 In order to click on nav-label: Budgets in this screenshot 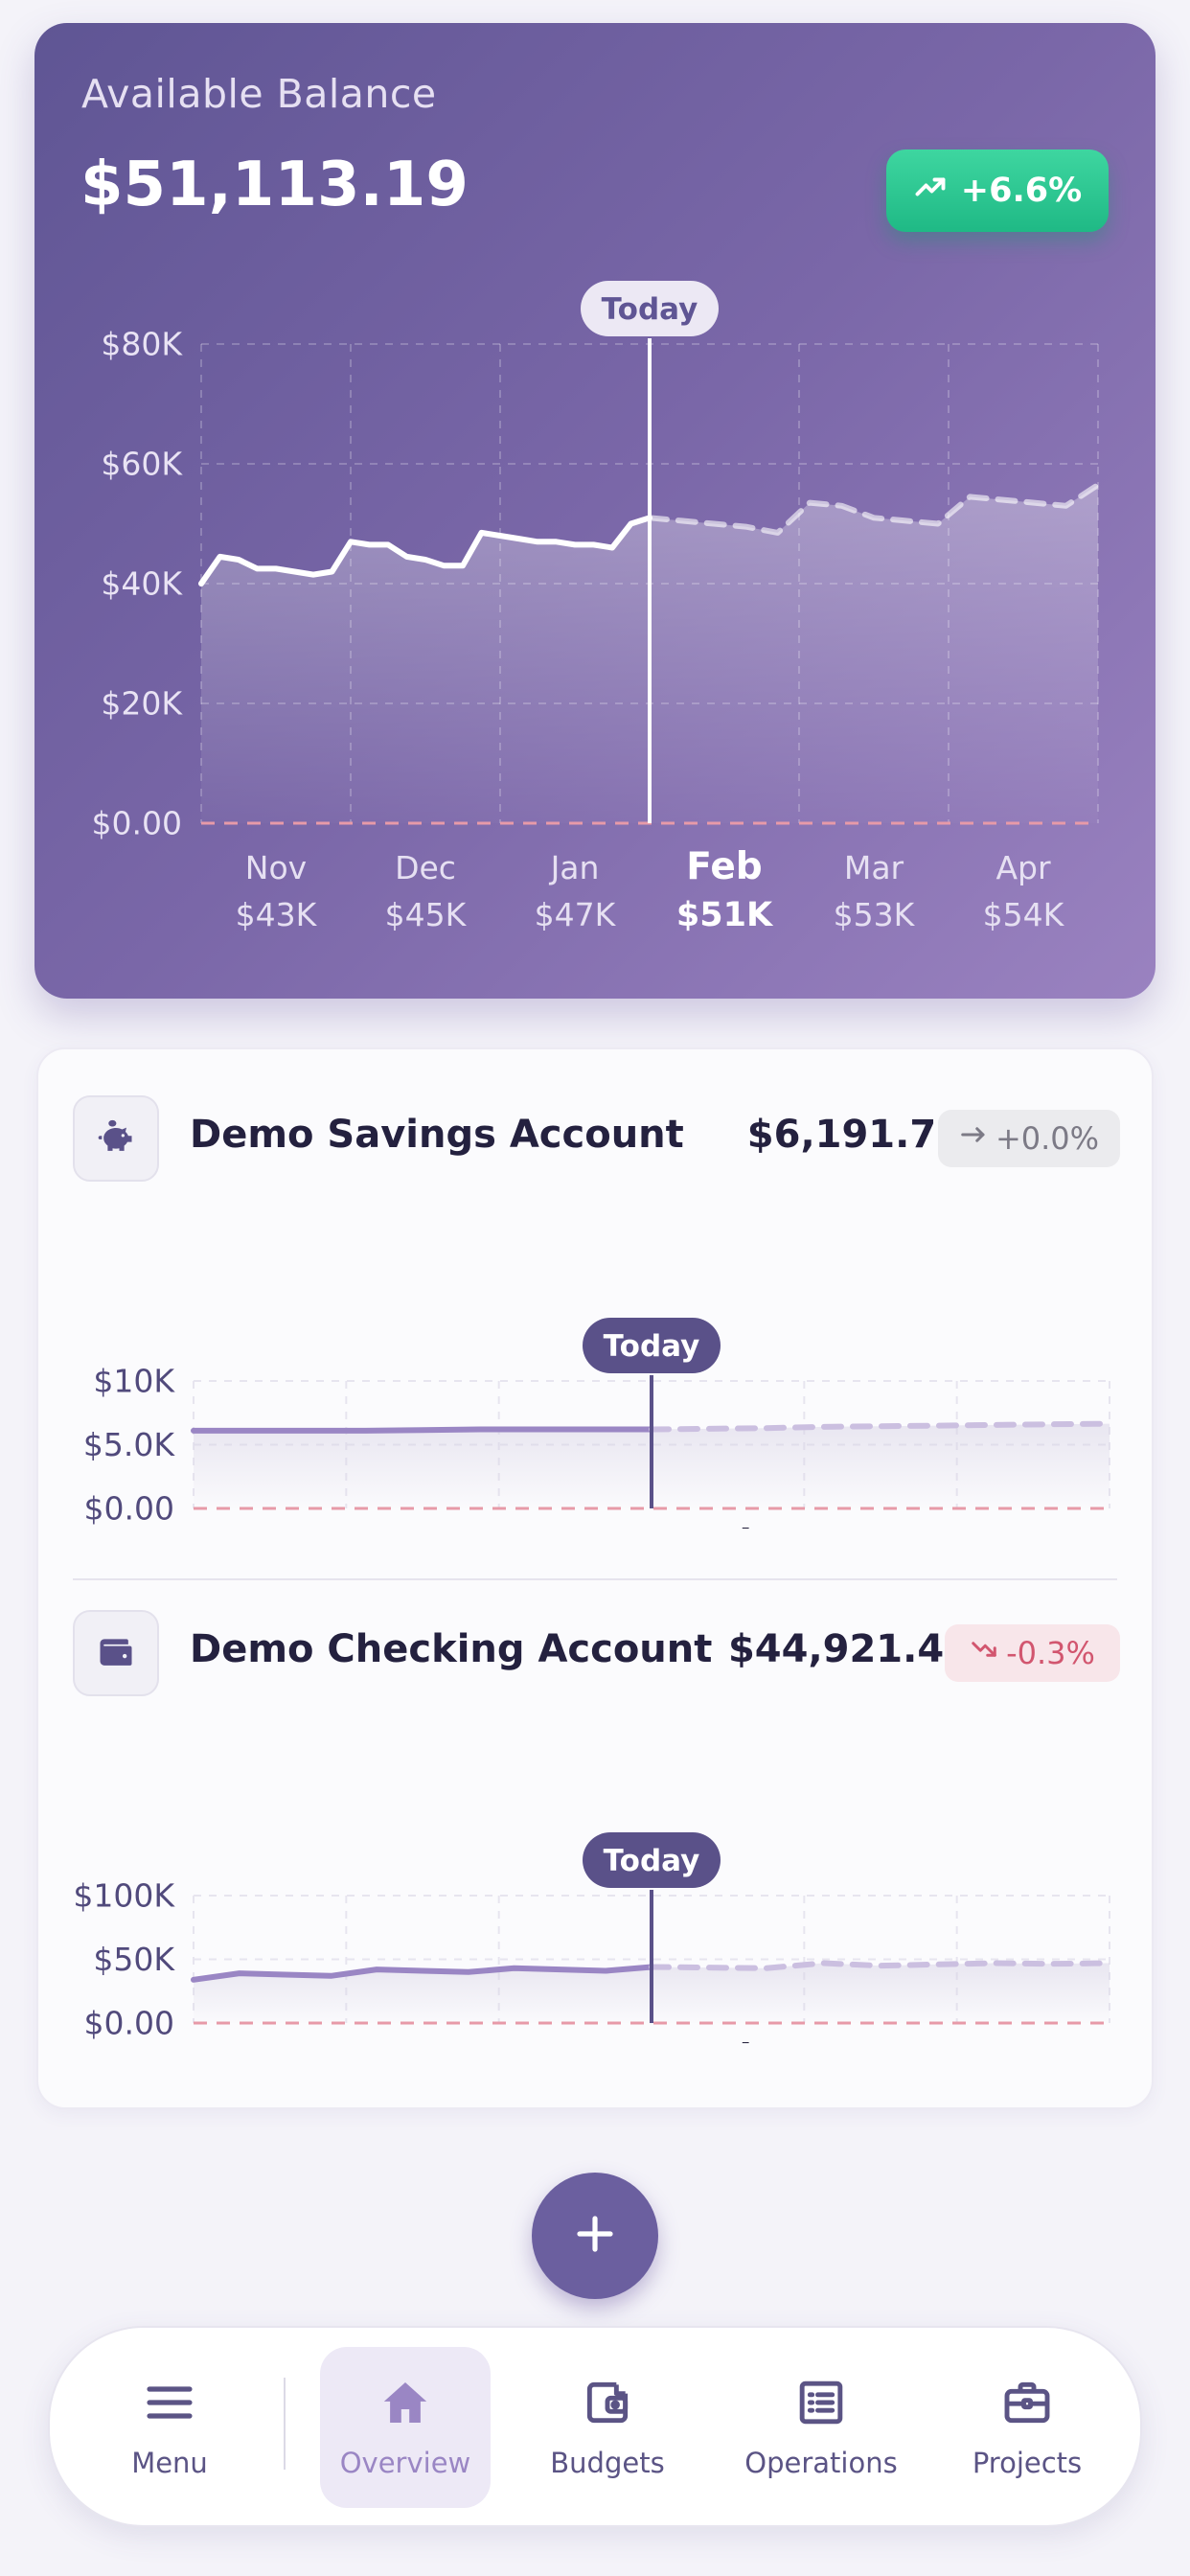, I will do `click(607, 2463)`.